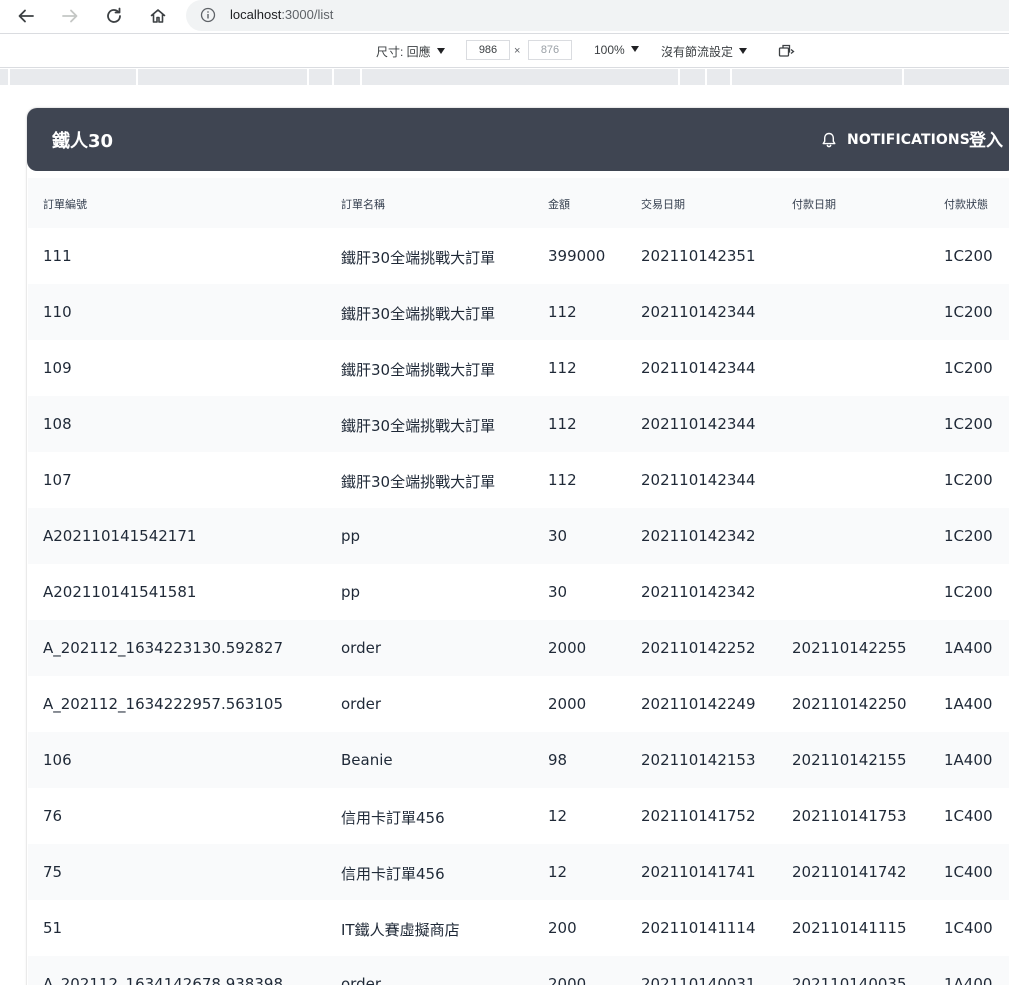  I want to click on url-text: localhost:3000/list, so click(281, 14).